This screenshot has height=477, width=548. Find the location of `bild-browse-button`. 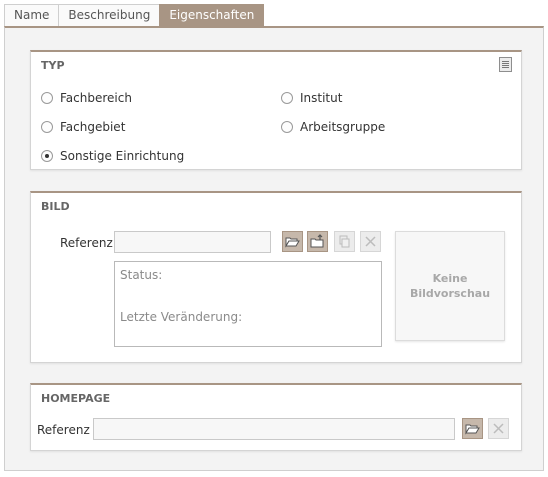

bild-browse-button is located at coordinates (292, 241).